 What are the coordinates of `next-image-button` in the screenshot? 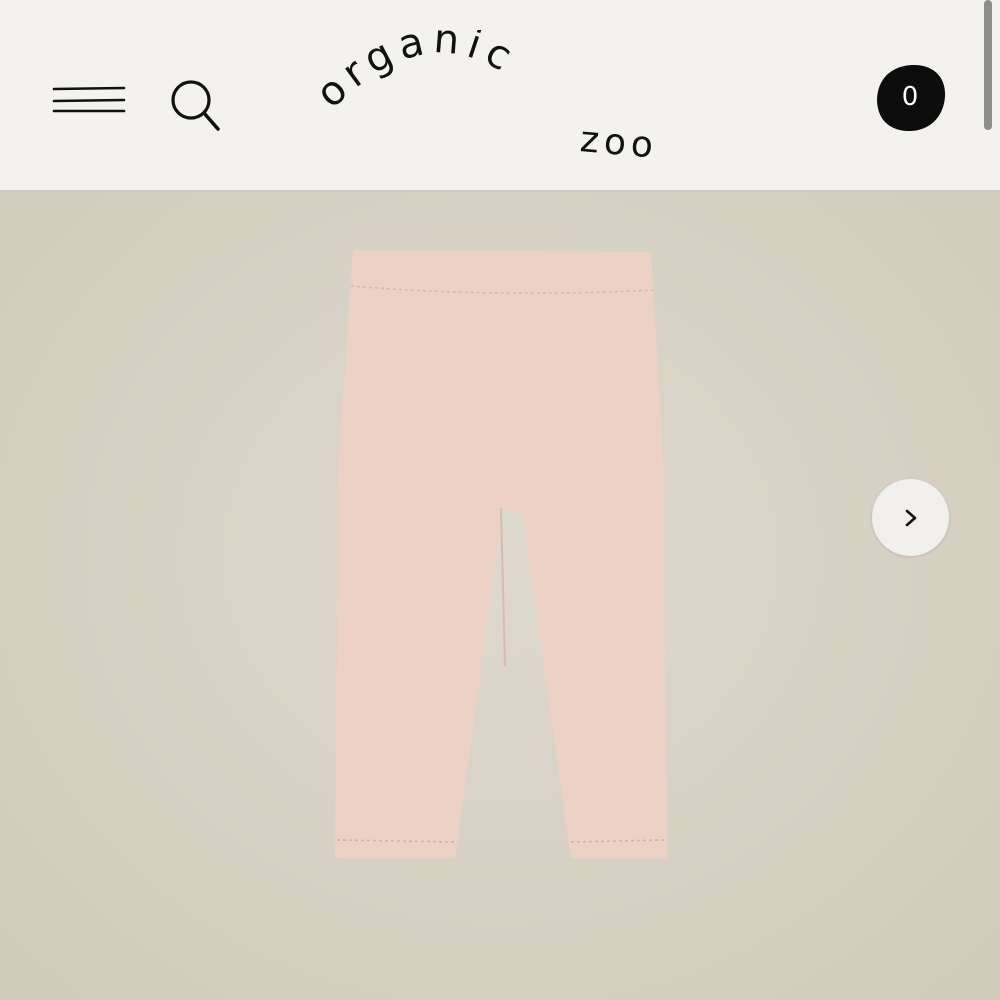 It's located at (910, 517).